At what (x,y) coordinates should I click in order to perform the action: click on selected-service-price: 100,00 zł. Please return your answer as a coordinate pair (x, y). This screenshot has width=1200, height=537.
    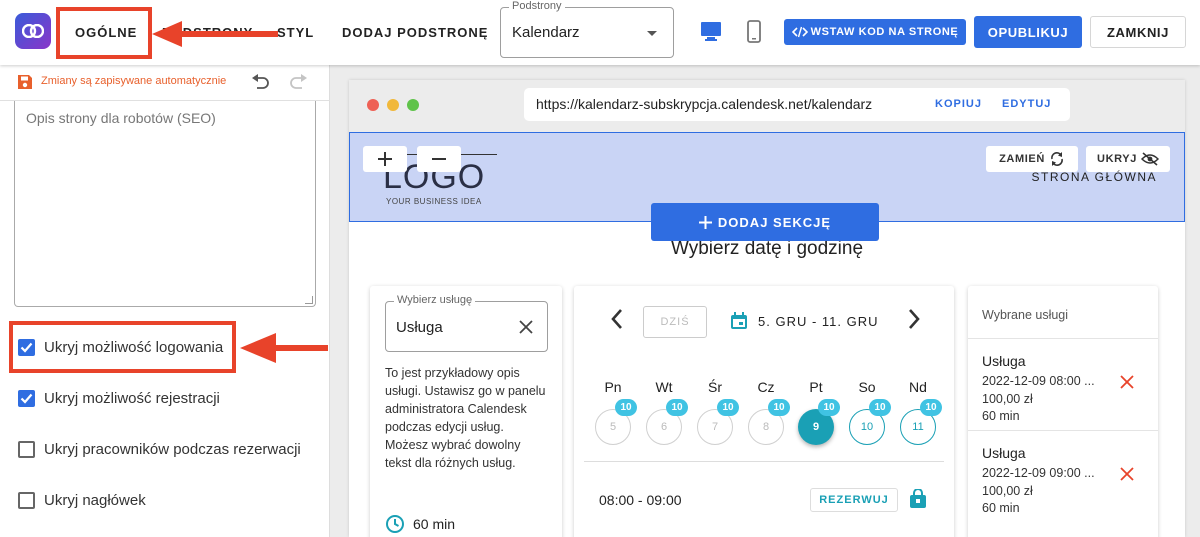
    Looking at the image, I should click on (1007, 399).